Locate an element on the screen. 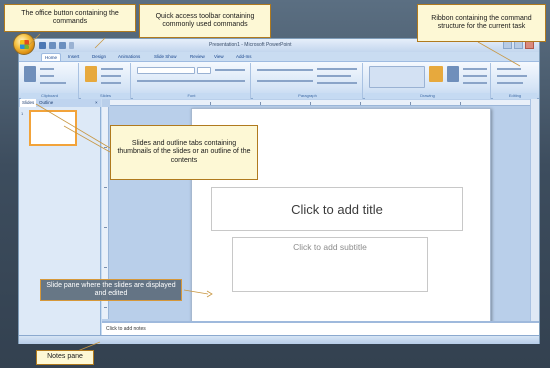 This screenshot has width=550, height=368. leader-slides-tab is located at coordinates (73, 126).